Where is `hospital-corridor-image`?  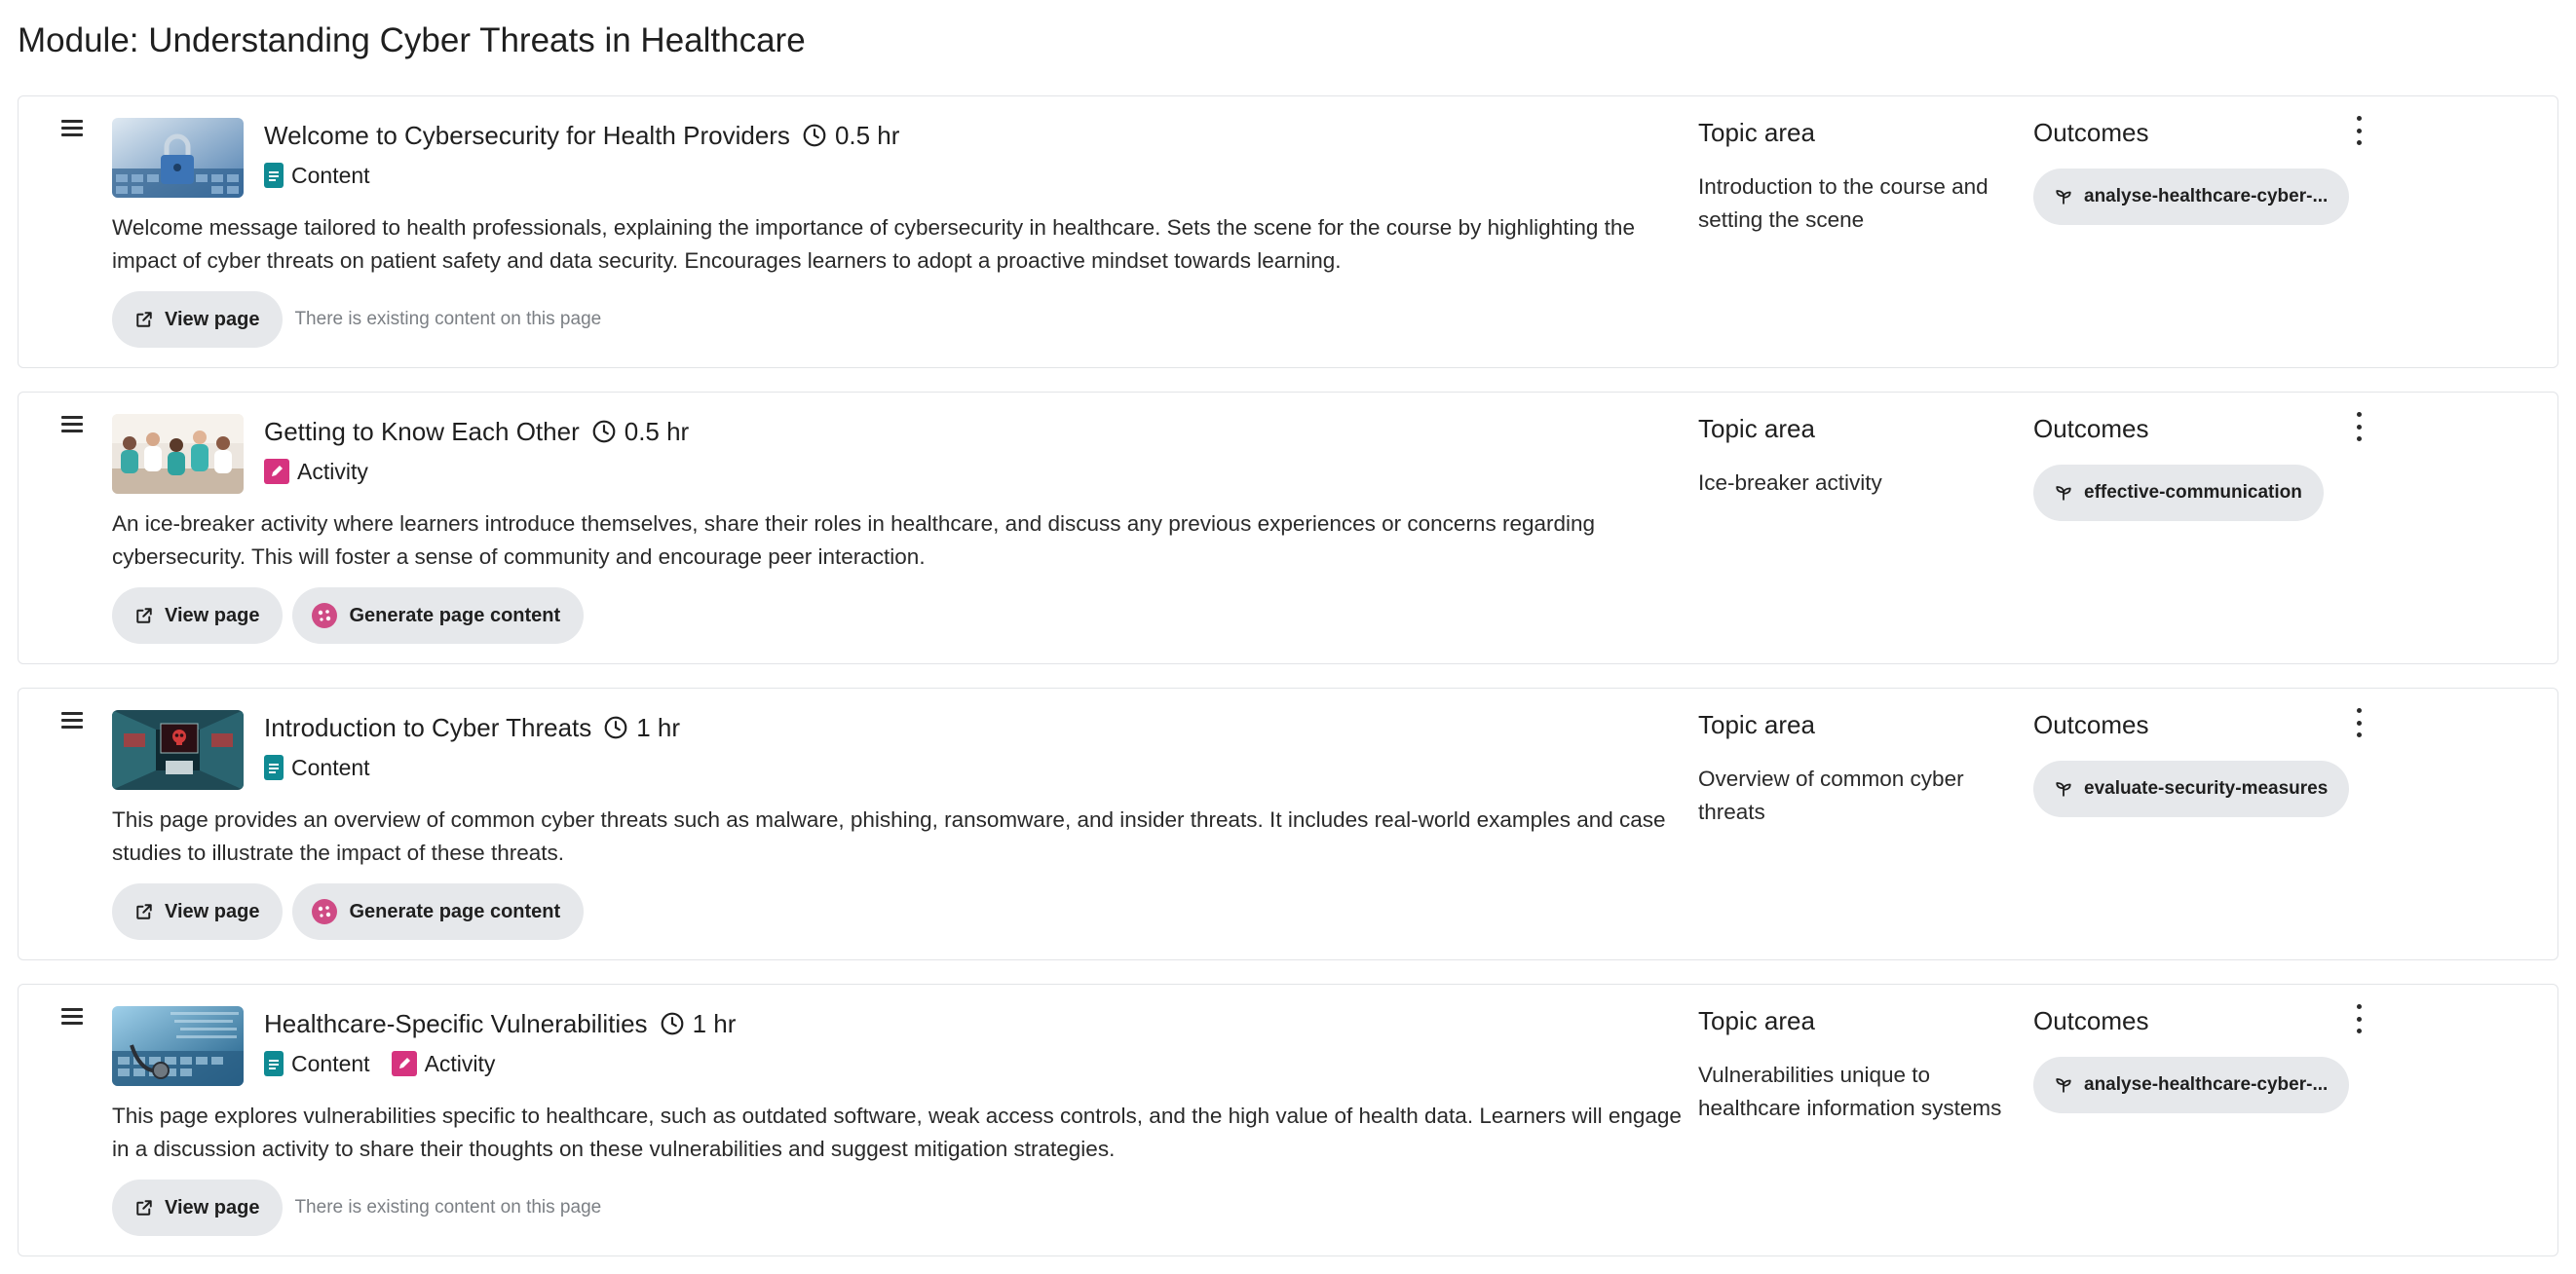
hospital-corridor-image is located at coordinates (178, 750).